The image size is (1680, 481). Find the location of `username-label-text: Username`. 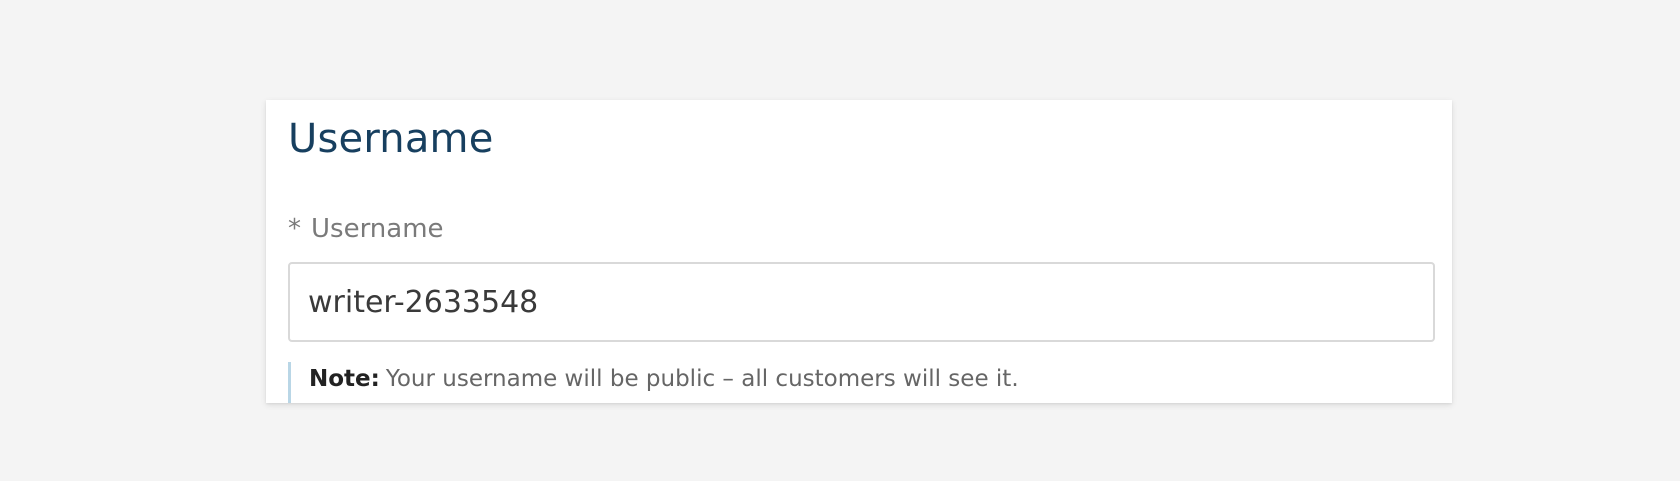

username-label-text: Username is located at coordinates (377, 229).